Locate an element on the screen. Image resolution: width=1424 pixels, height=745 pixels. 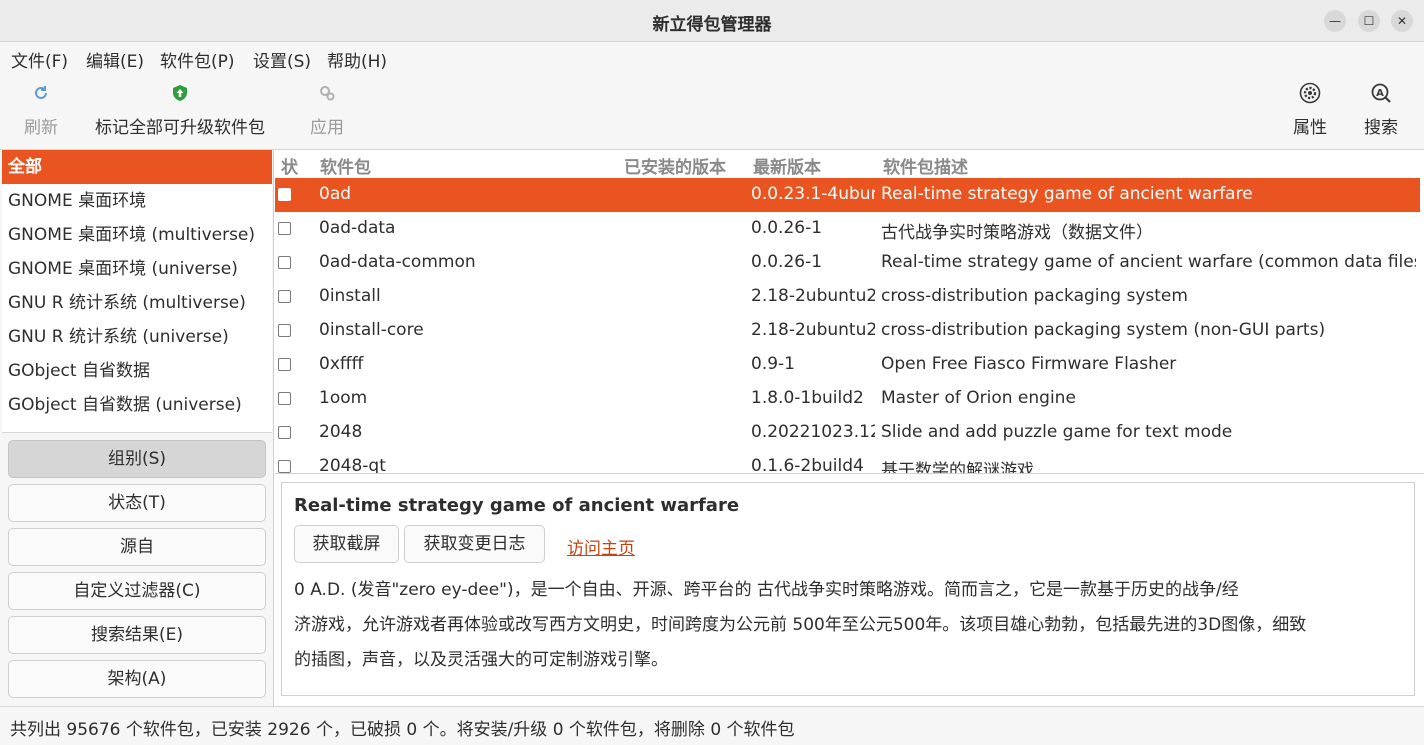
apply-button: 应用 is located at coordinates (327, 110).